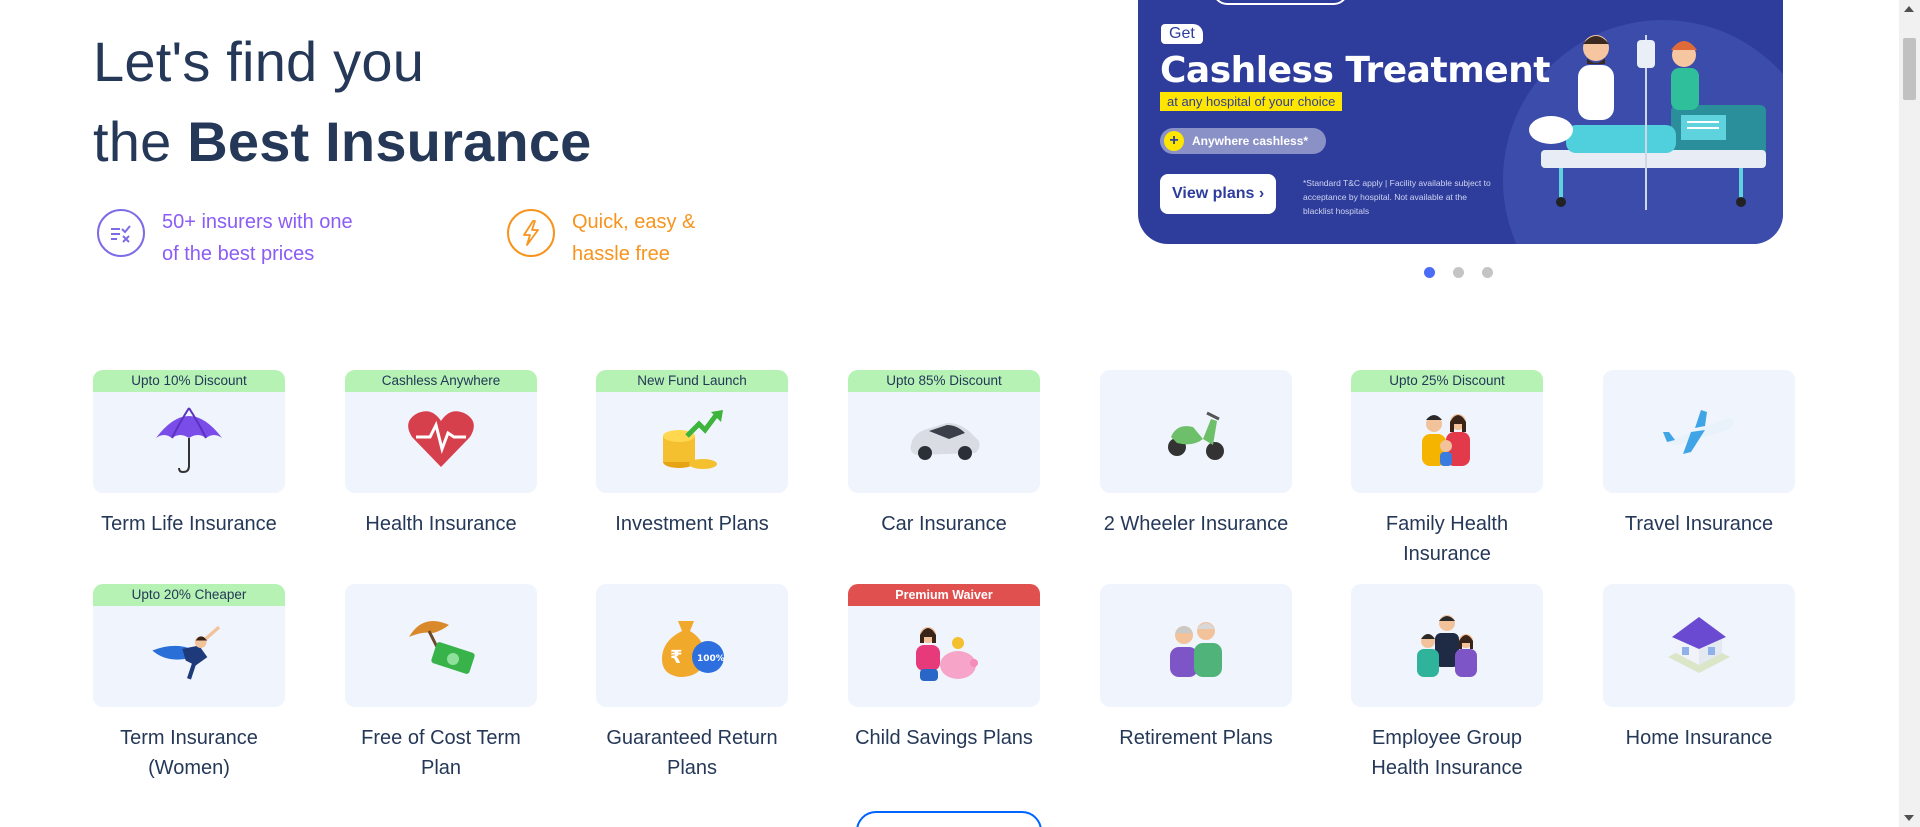  I want to click on discount-badge: Upto 25% Discount, so click(1447, 381).